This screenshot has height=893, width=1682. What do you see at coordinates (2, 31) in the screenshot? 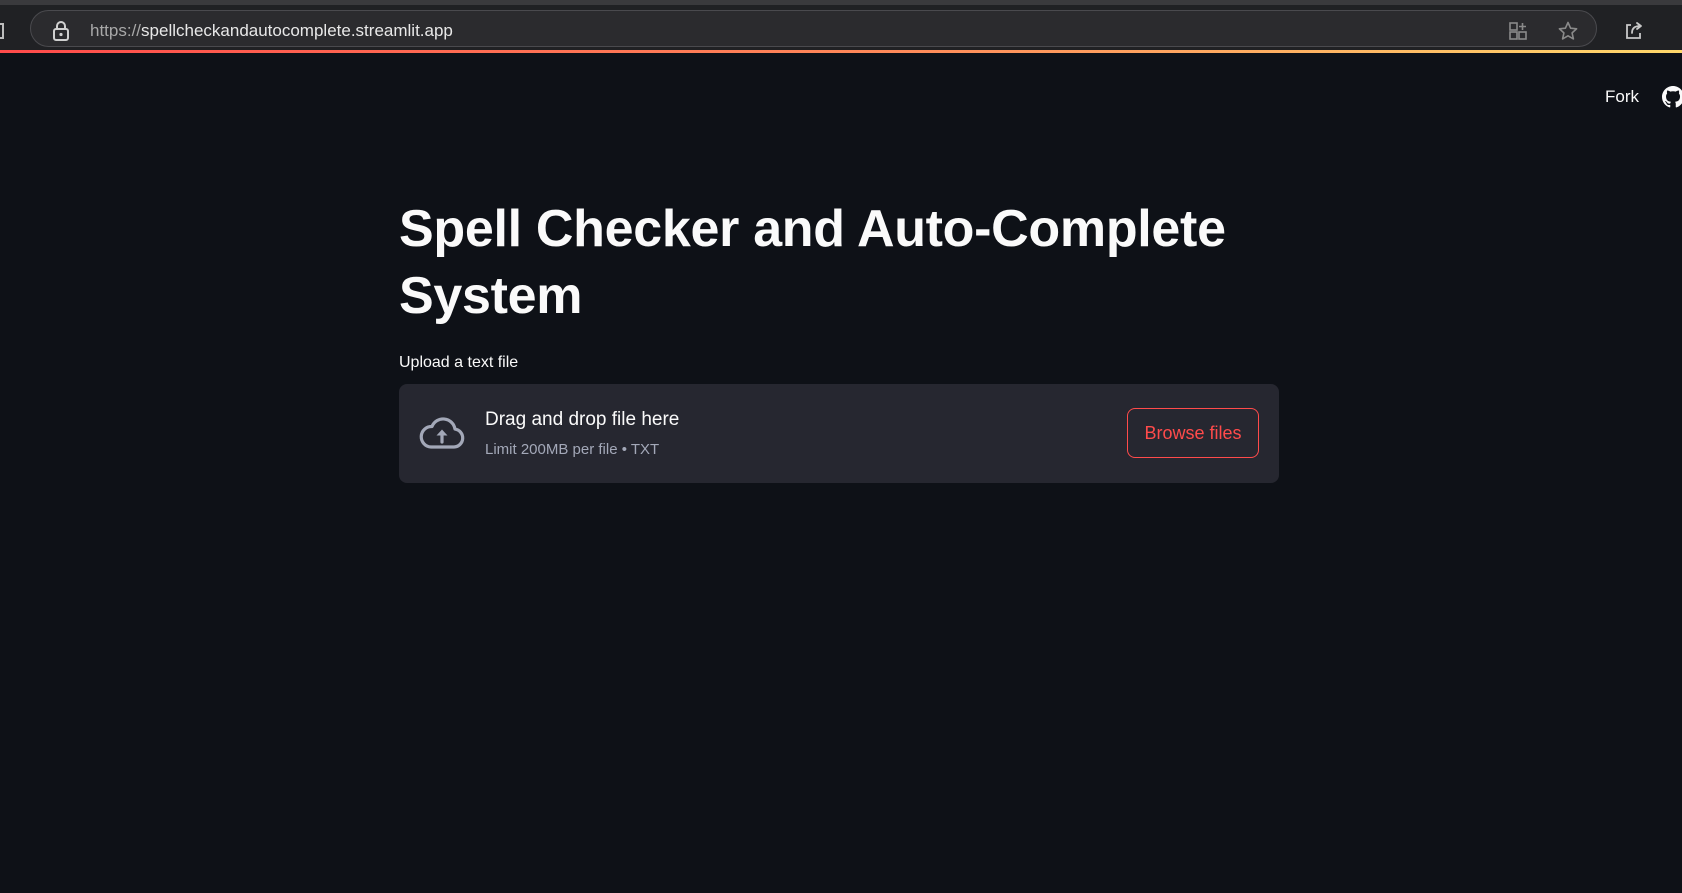
I see `tab-edge-icon` at bounding box center [2, 31].